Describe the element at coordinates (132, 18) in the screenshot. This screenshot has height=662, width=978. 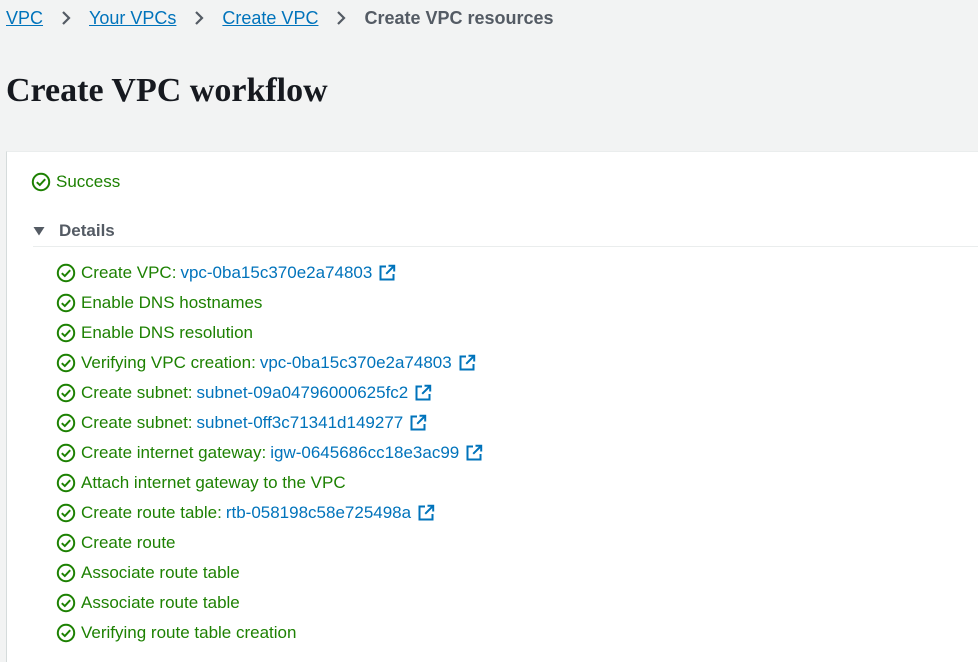
I see `breadcrumb-link-your-vpcs: Your VPCs` at that location.